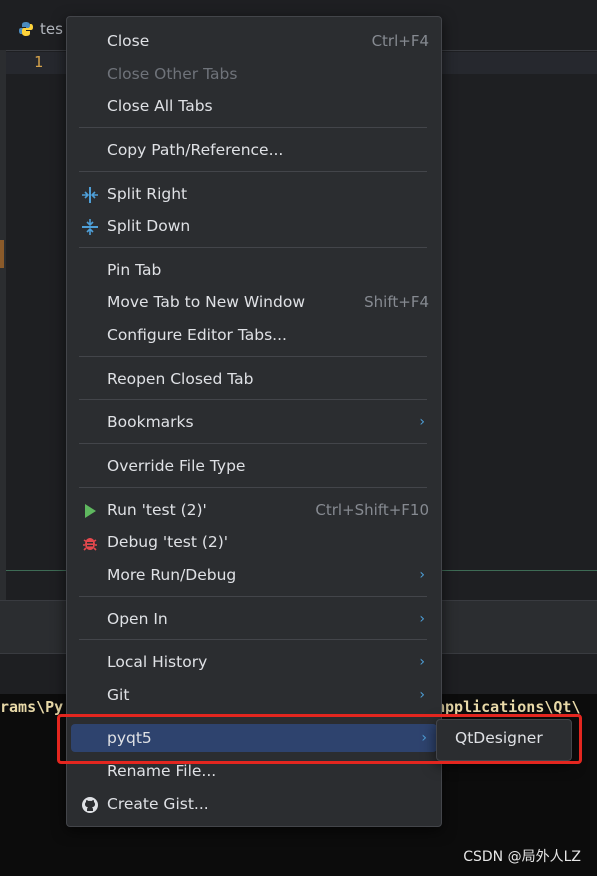  I want to click on menu-item-override-file-type: Override File Type, so click(254, 466).